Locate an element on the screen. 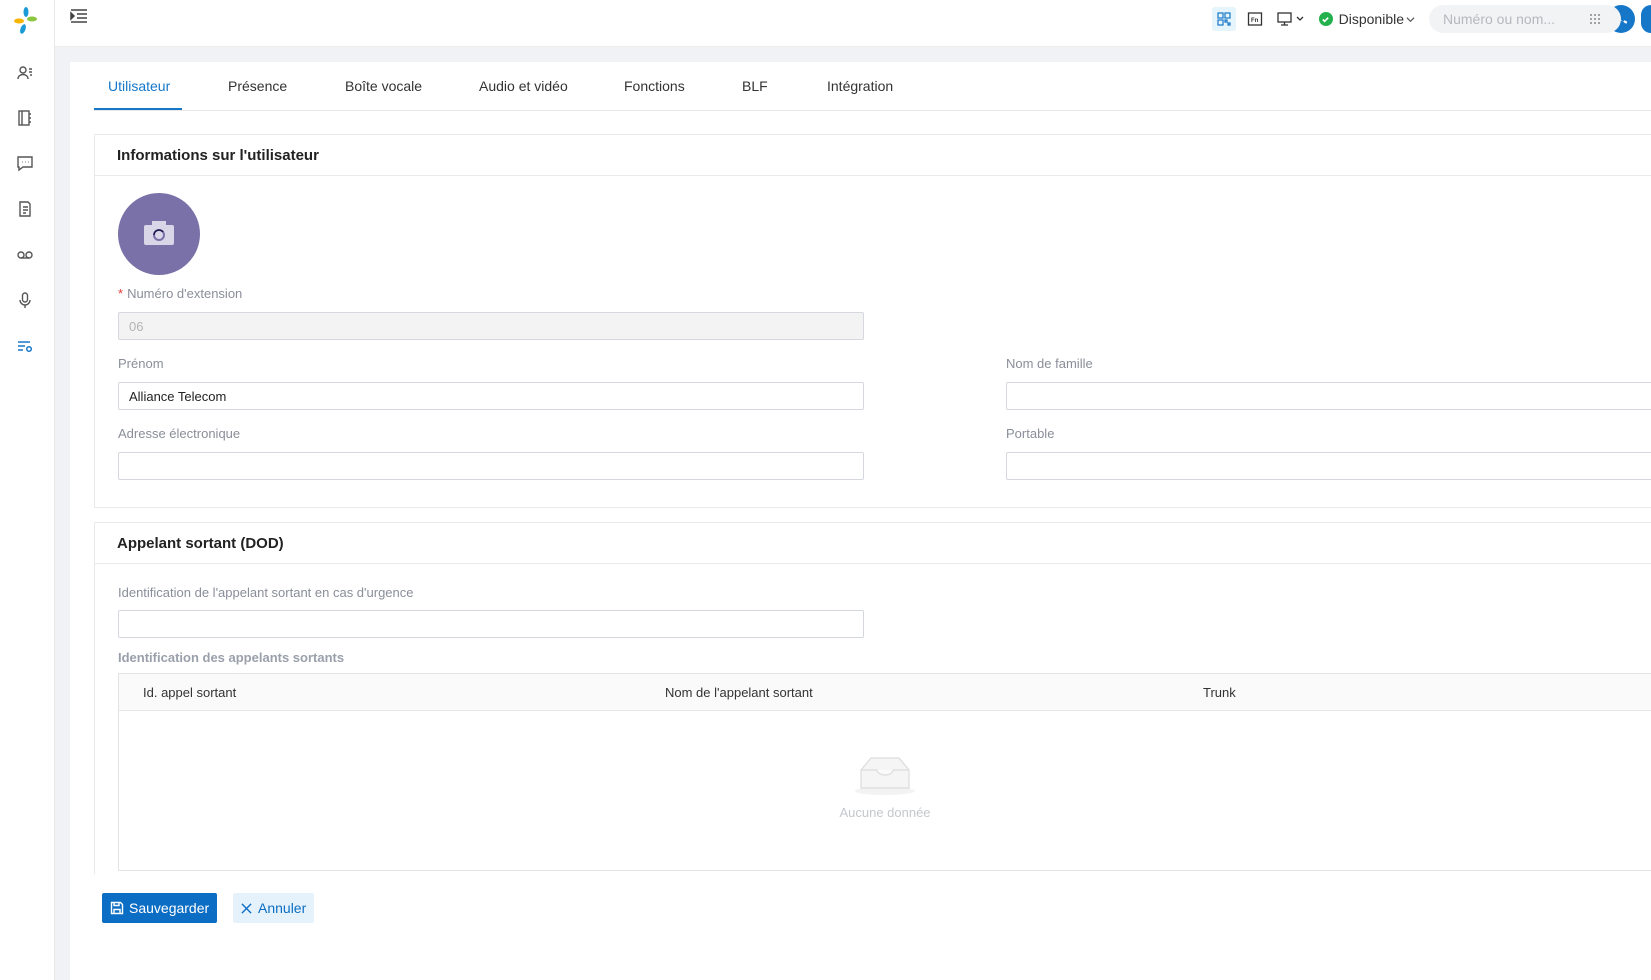 This screenshot has height=980, width=1651. save-button: Sauvegarder is located at coordinates (160, 908).